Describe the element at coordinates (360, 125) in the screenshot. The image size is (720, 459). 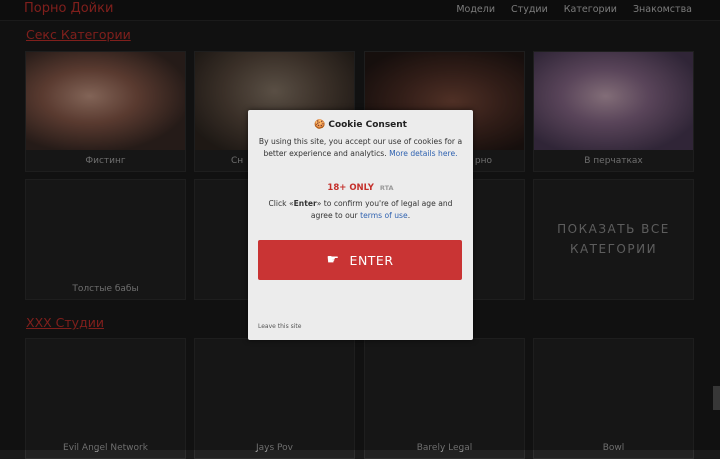
I see `modal-title: 🍪 Cookie Consent` at that location.